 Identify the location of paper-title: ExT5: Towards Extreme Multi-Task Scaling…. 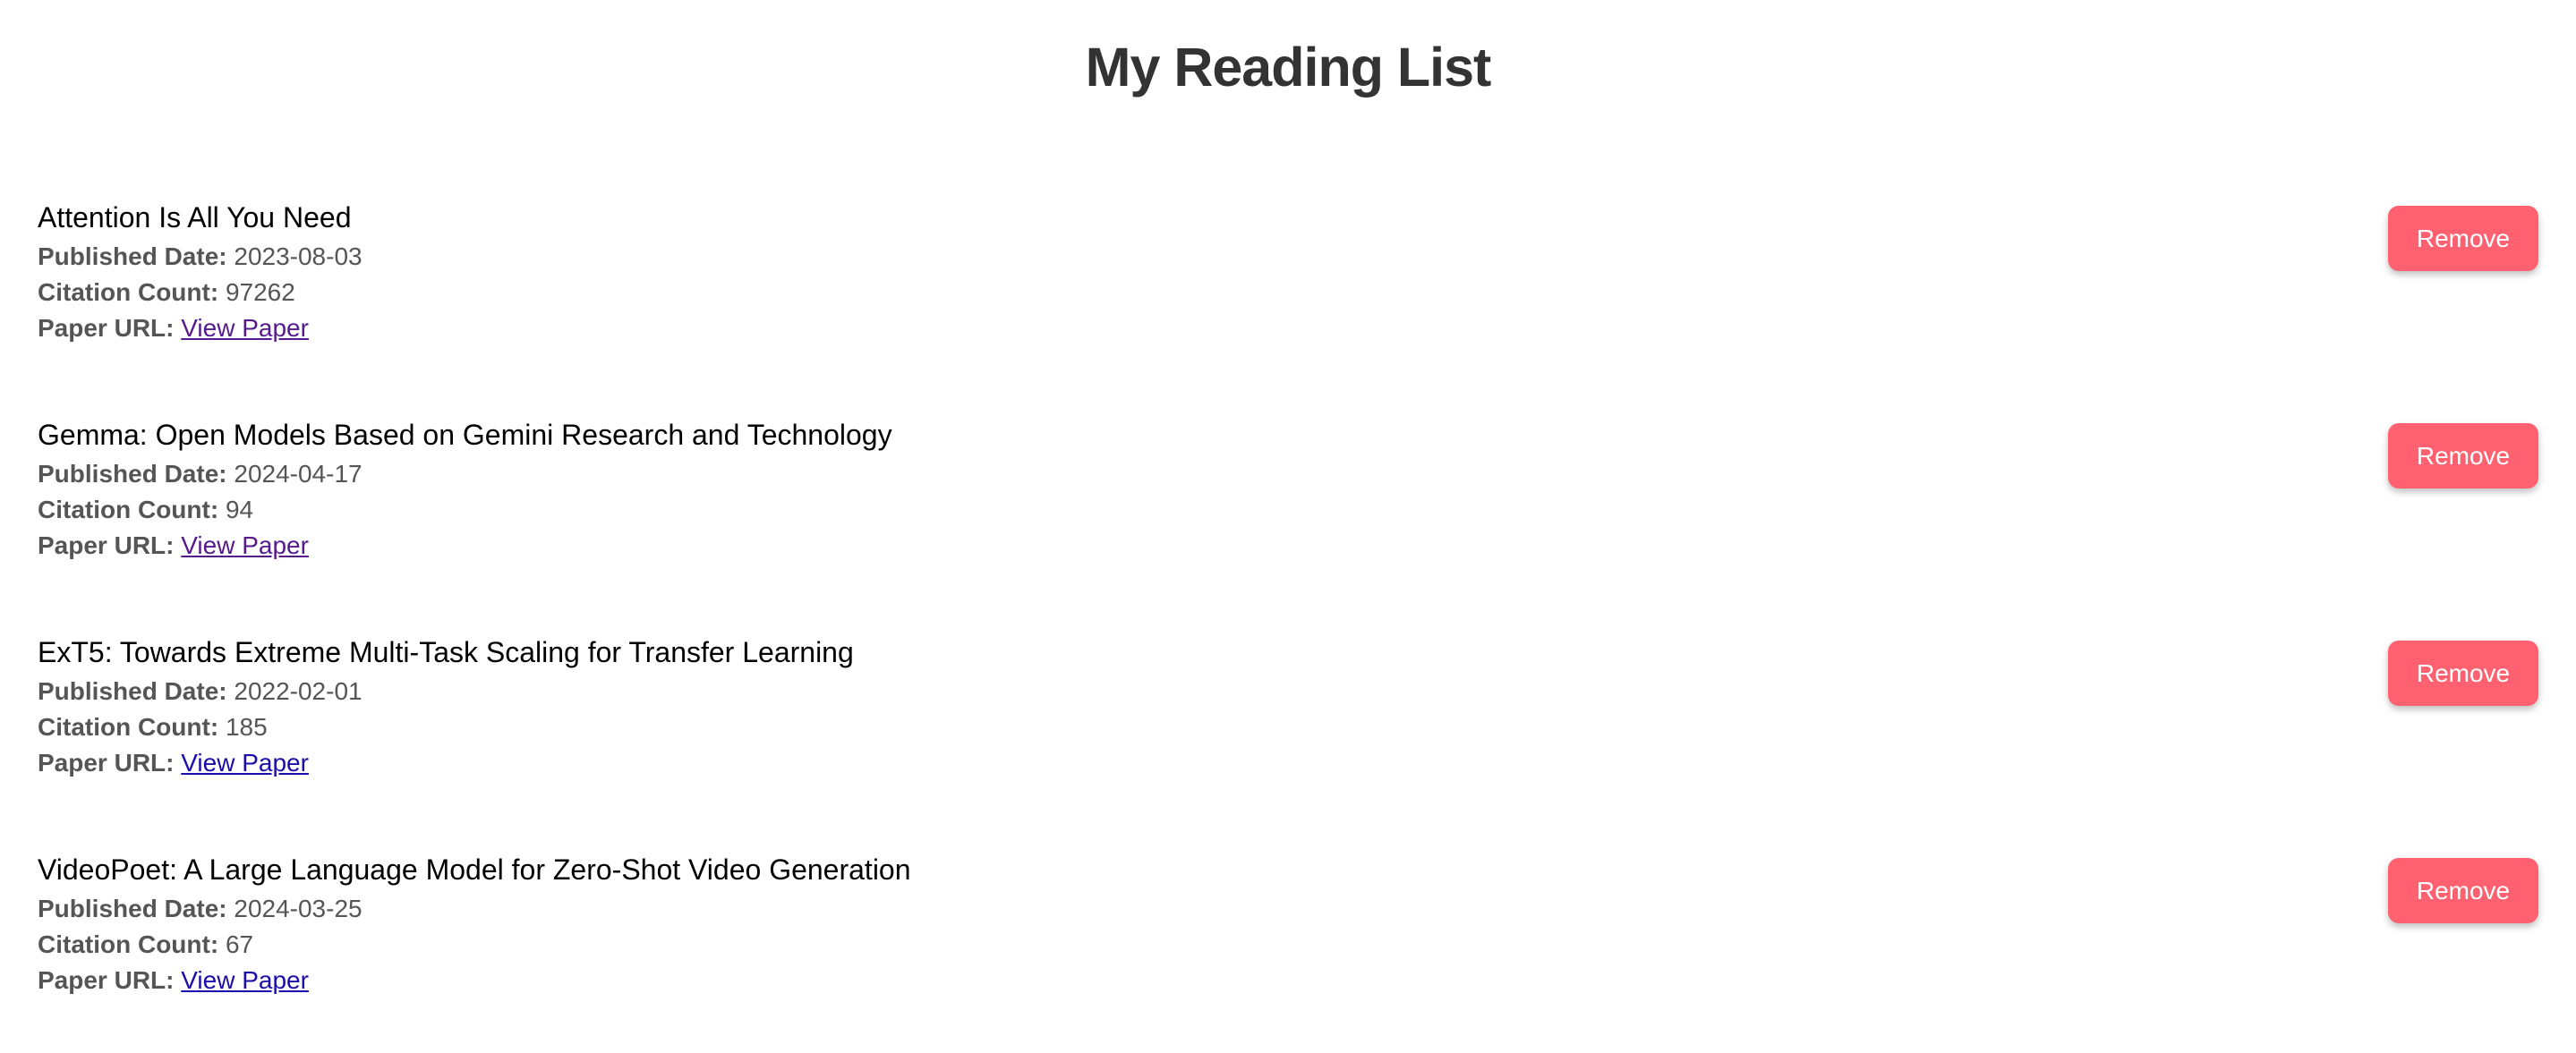
(446, 652).